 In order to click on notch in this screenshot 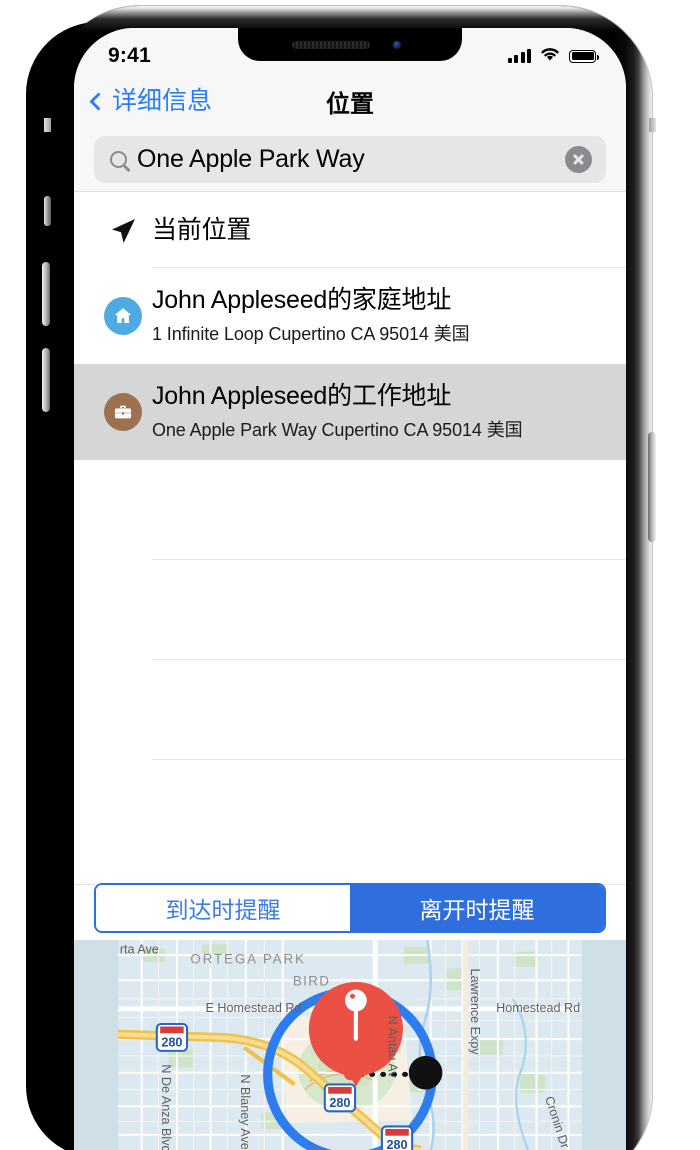, I will do `click(350, 44)`.